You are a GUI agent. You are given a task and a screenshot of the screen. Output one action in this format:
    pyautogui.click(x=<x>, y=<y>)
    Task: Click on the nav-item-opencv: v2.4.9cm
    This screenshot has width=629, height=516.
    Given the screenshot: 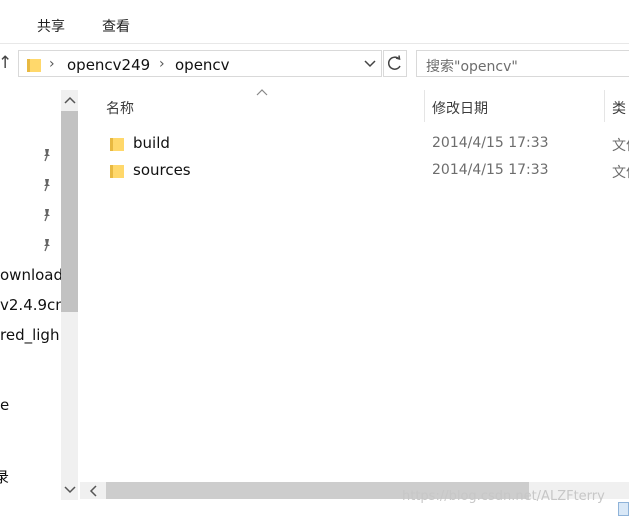 What is the action you would take?
    pyautogui.click(x=31, y=305)
    